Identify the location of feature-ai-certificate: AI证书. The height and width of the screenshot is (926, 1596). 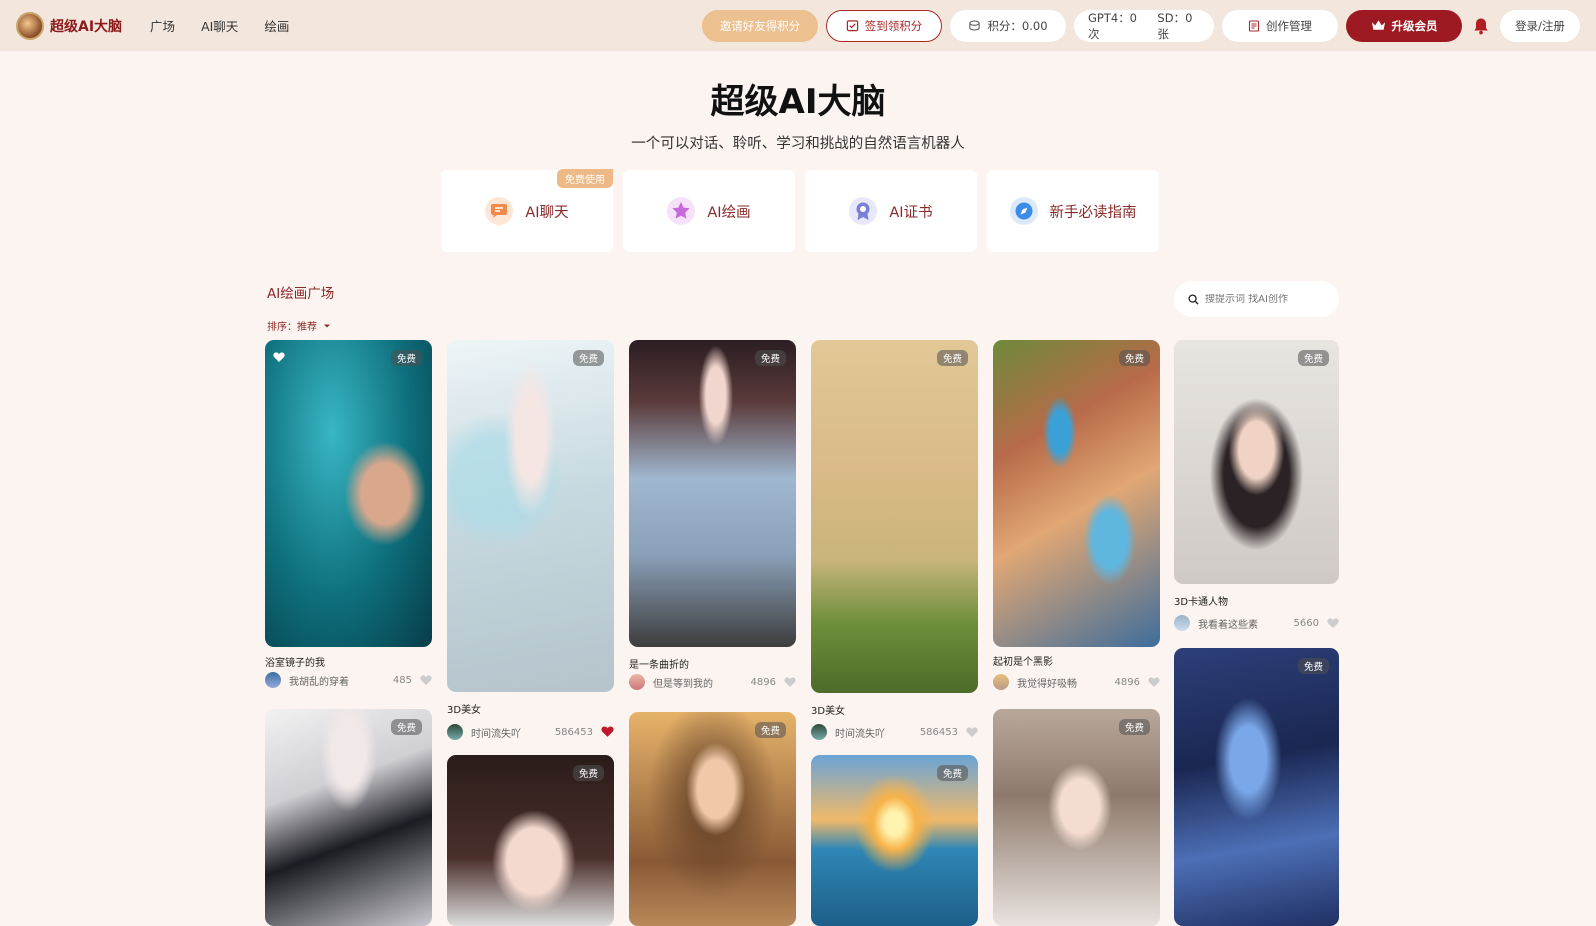
(891, 211).